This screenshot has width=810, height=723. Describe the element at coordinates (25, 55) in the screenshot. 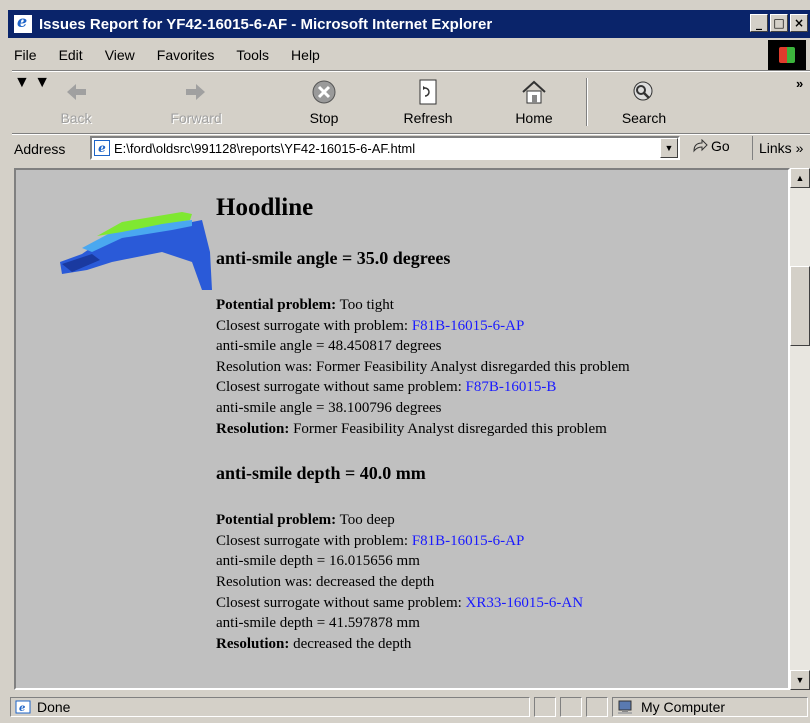

I see `menu-file: File` at that location.